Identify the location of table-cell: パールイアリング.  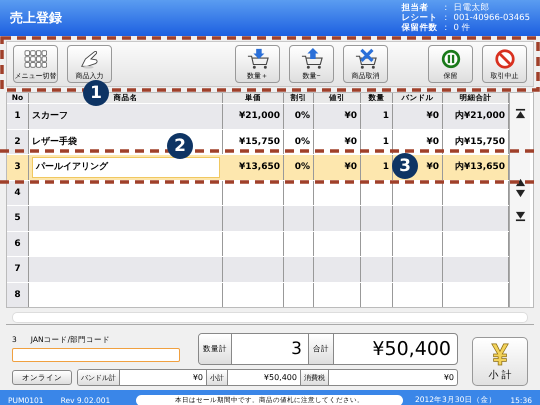
(126, 167).